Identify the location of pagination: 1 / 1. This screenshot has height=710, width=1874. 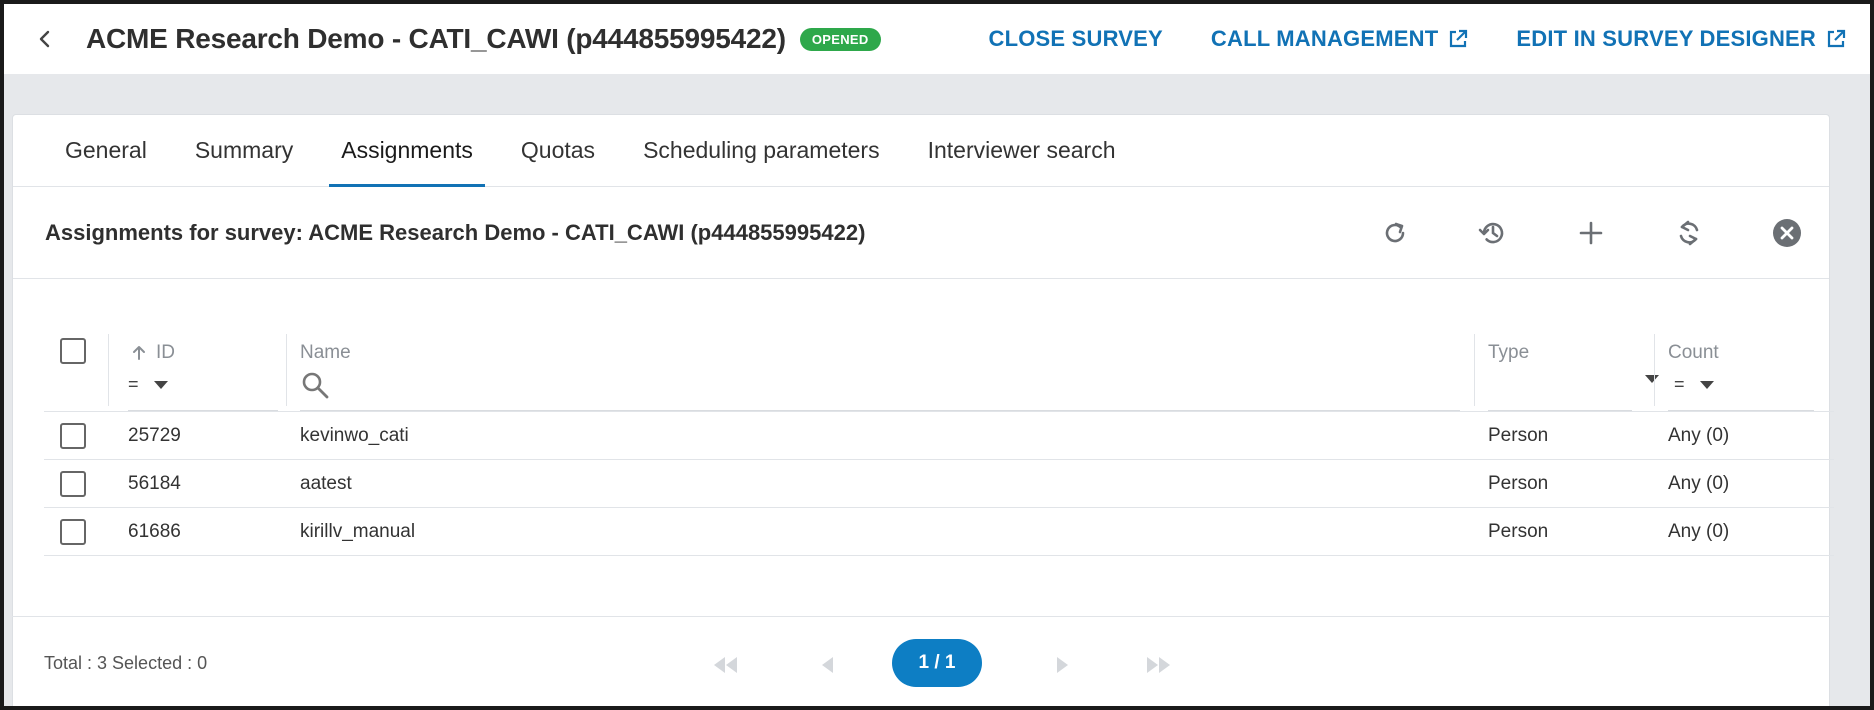
(921, 661).